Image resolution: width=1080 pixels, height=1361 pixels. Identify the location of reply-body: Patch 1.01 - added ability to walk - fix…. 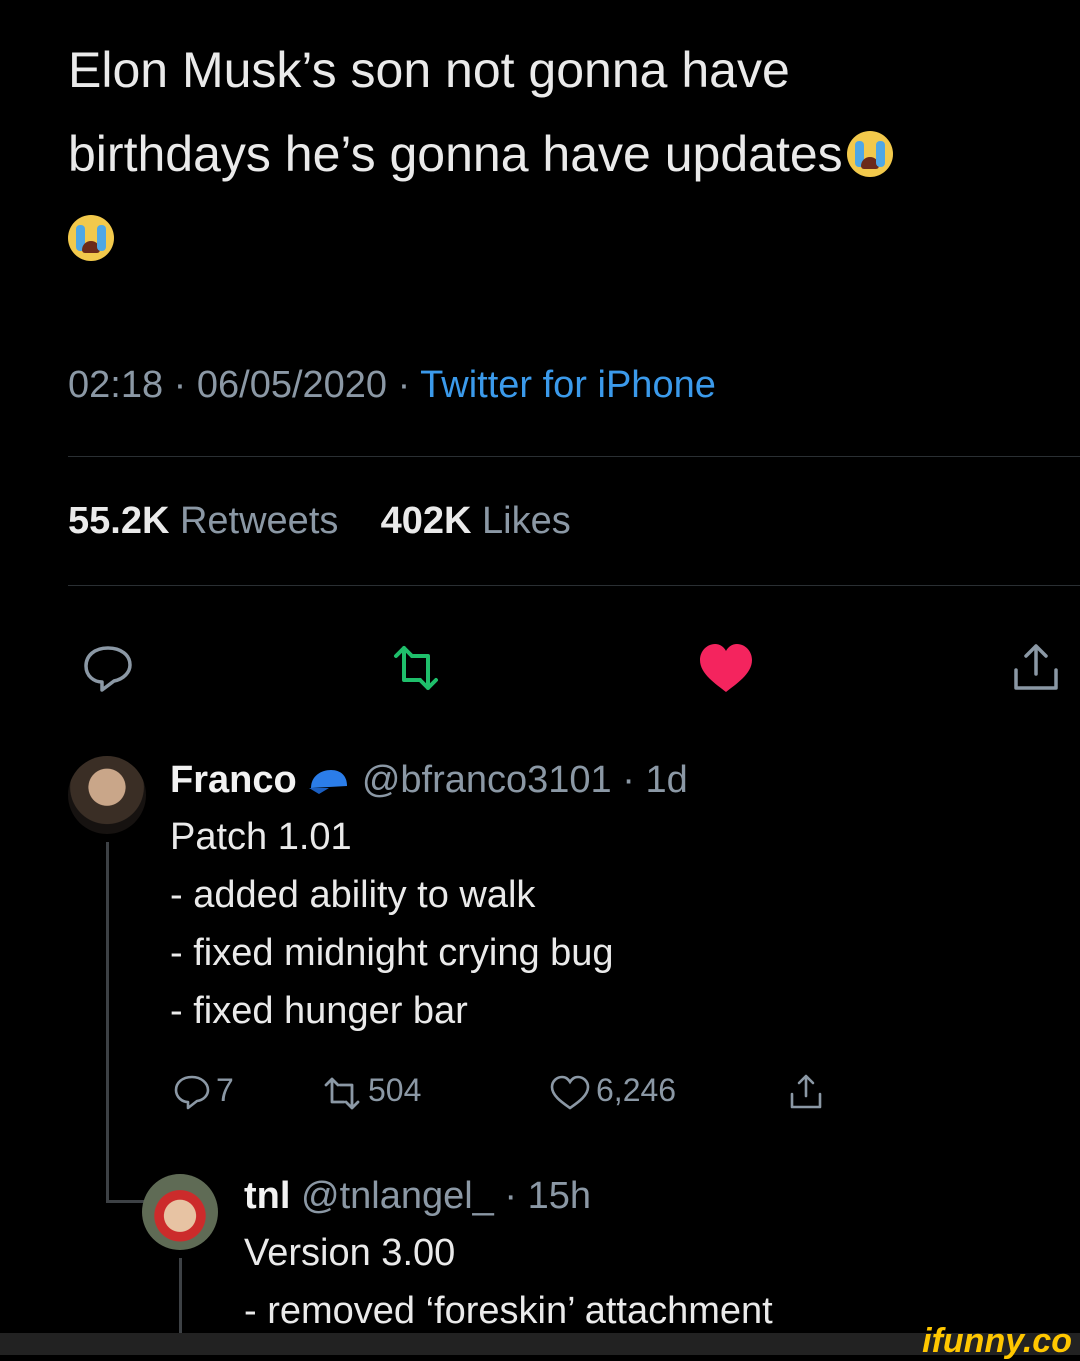
(392, 924).